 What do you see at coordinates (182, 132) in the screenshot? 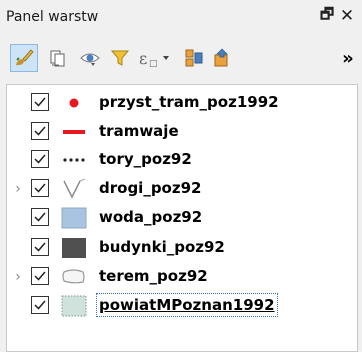
I see `layer-row: tramwaje` at bounding box center [182, 132].